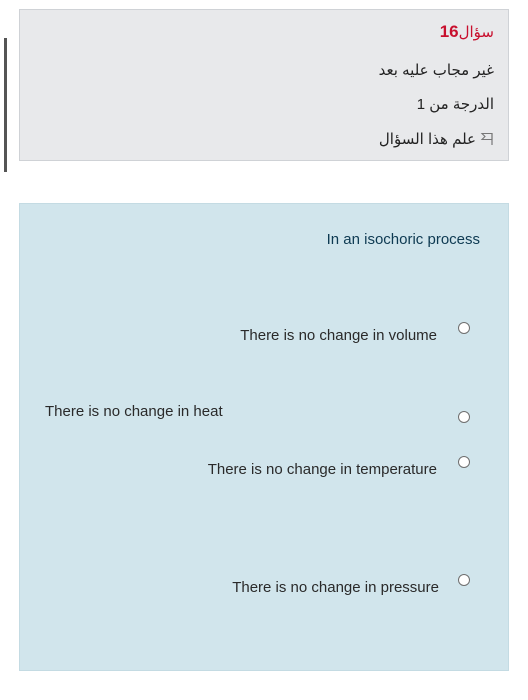 The width and height of the screenshot is (528, 700). I want to click on flag-question-link: علم هذا السؤال, so click(436, 139).